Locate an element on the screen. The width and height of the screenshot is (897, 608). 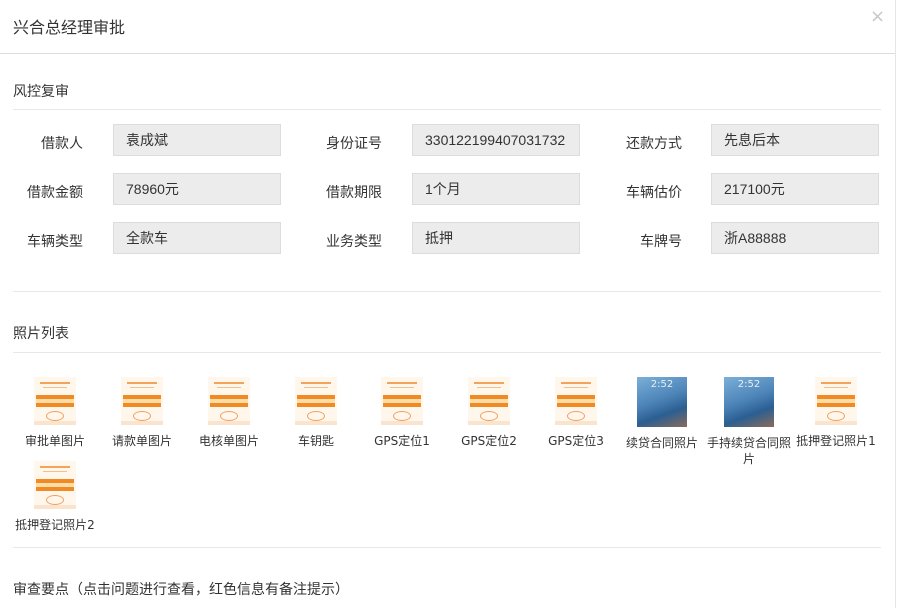
photo-item: 抵押登记照片1 is located at coordinates (836, 413).